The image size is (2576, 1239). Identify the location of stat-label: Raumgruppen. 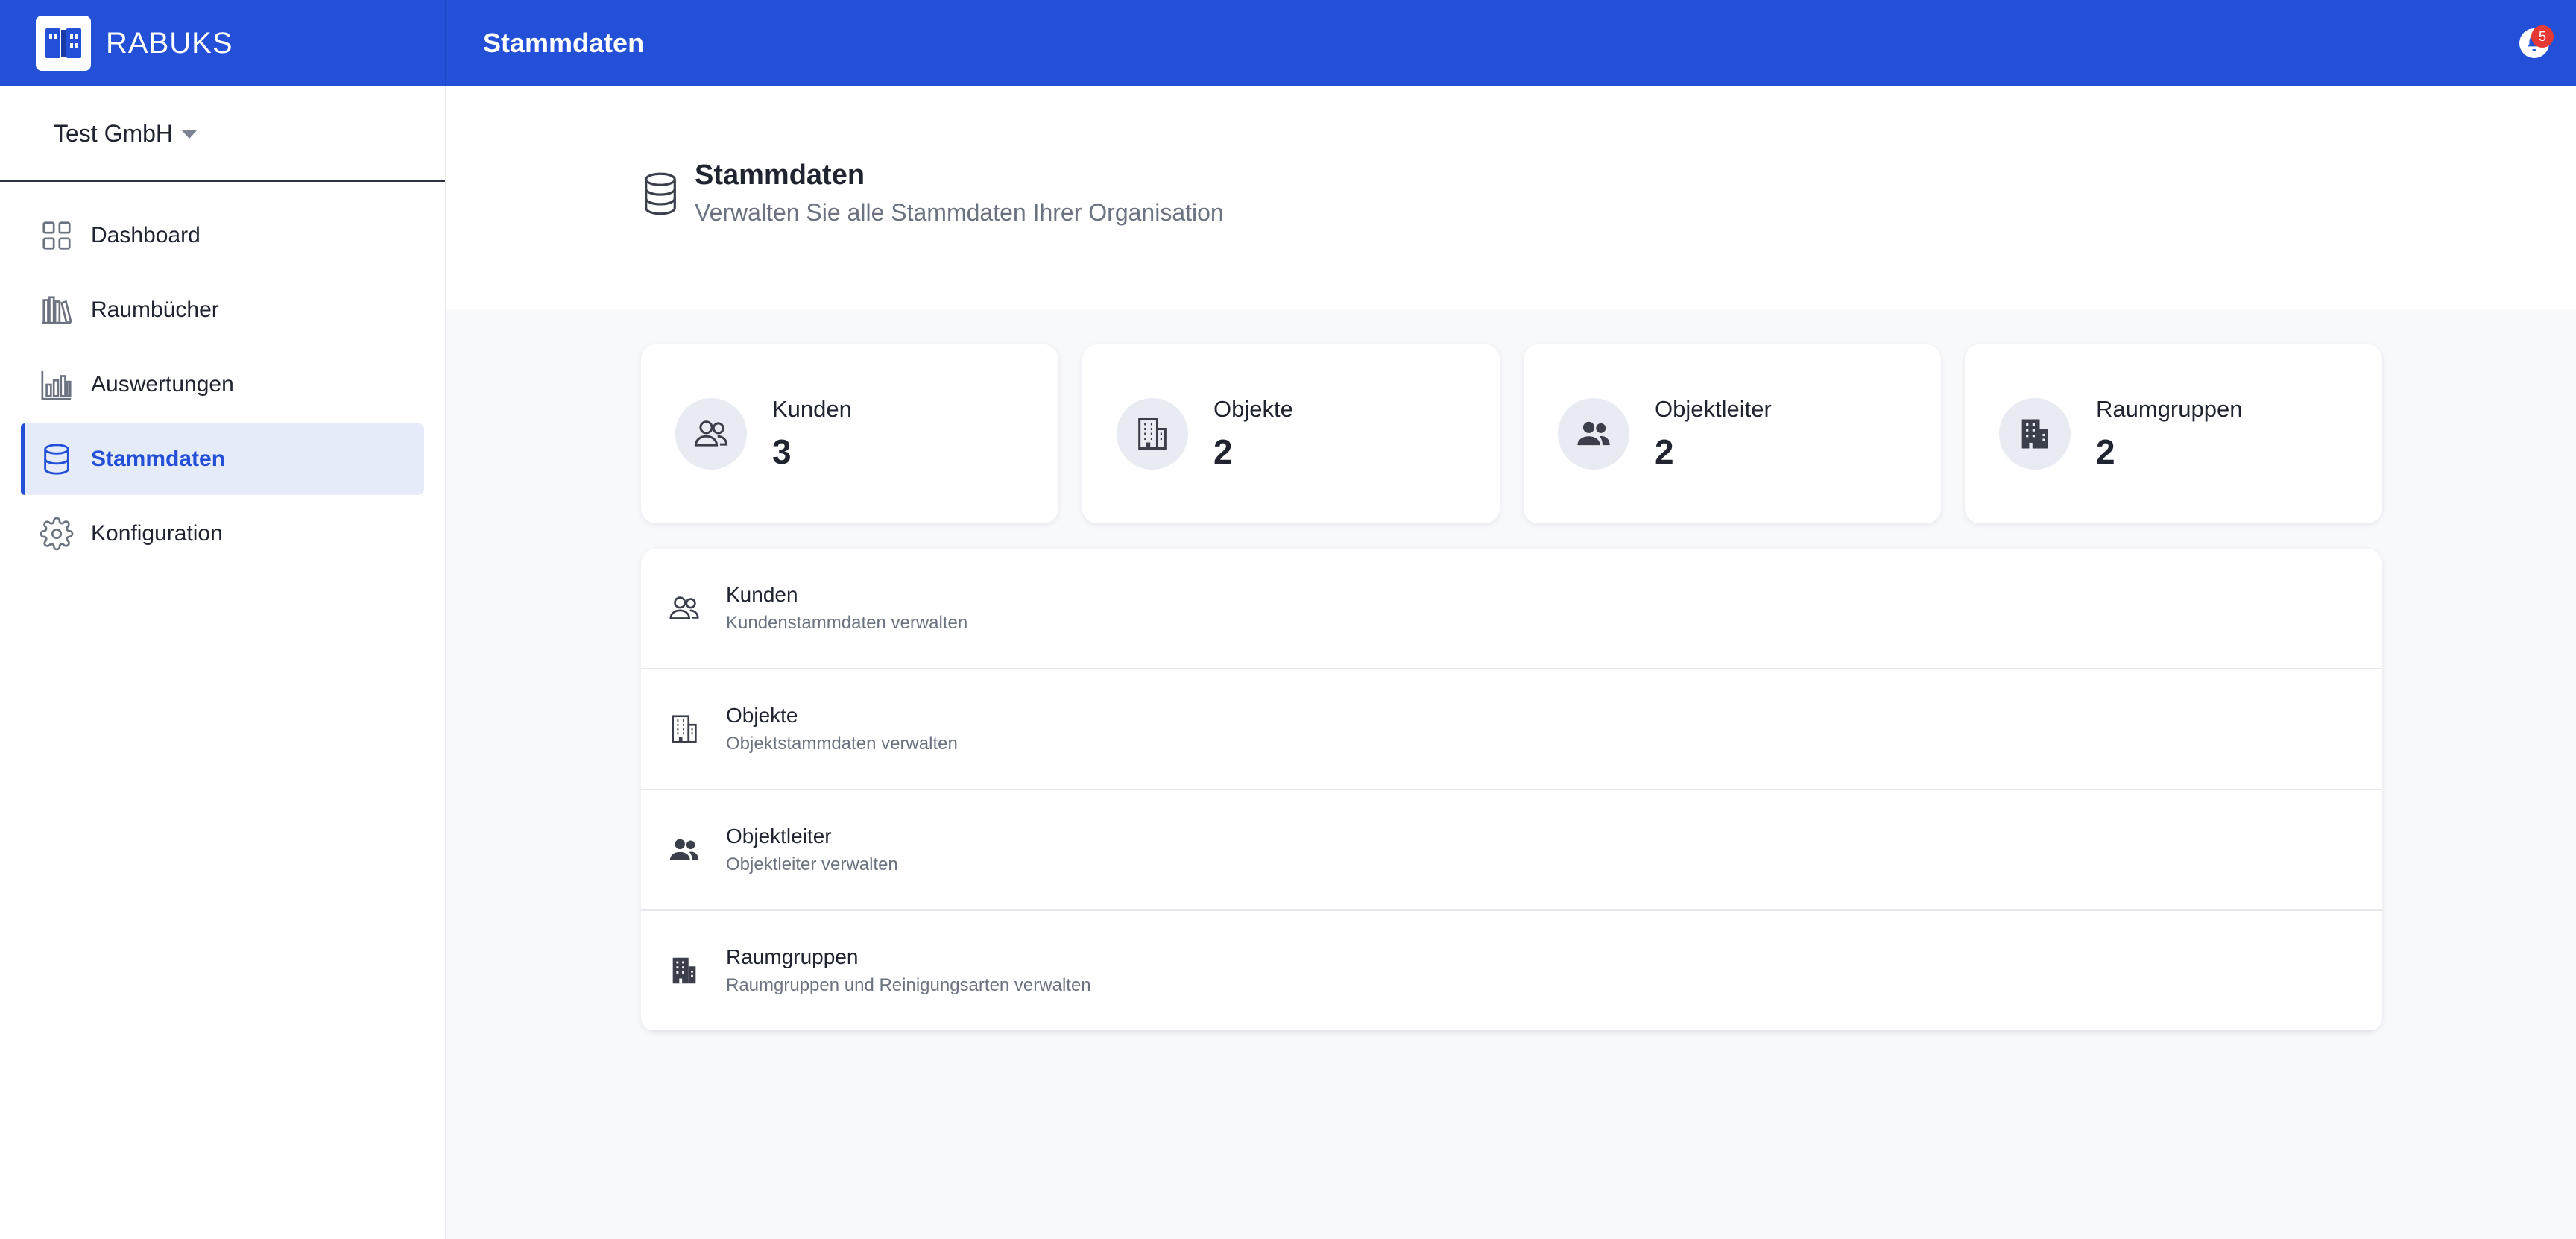
(2169, 409).